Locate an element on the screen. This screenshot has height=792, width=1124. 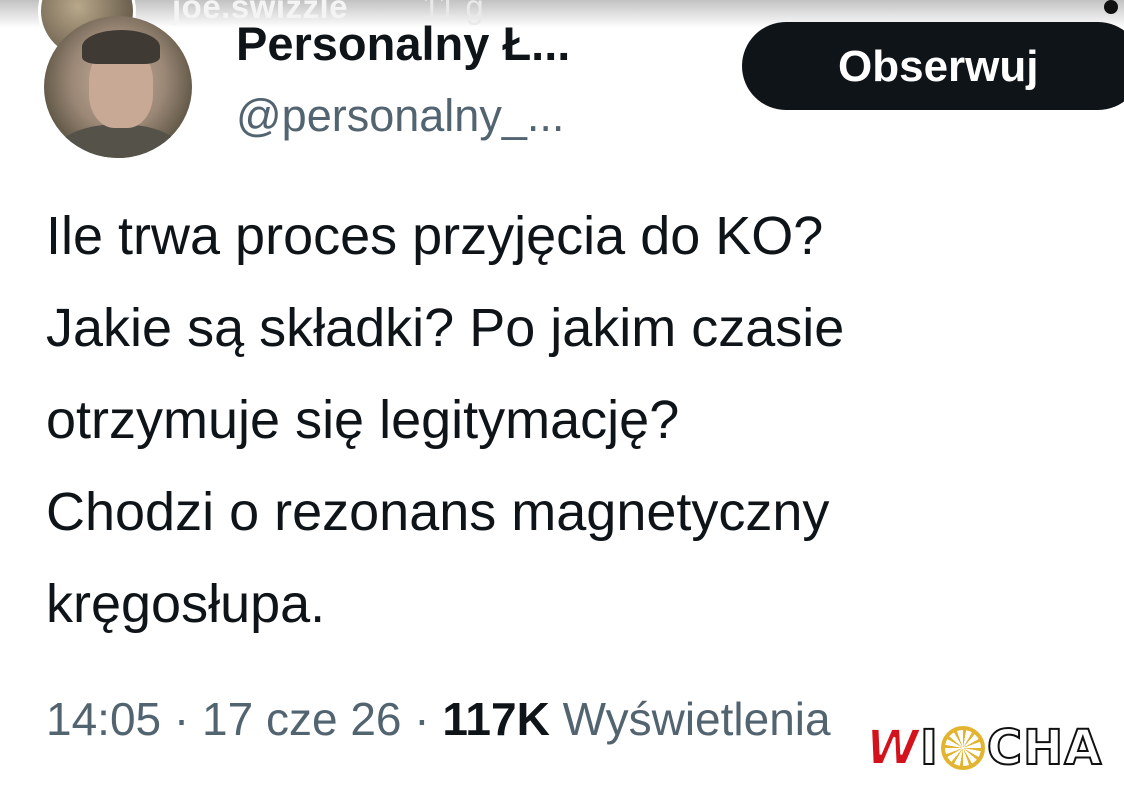
tweet-meta: 14:05 · 17 cze 26 · 117K Wyświetlenia is located at coordinates (438, 719).